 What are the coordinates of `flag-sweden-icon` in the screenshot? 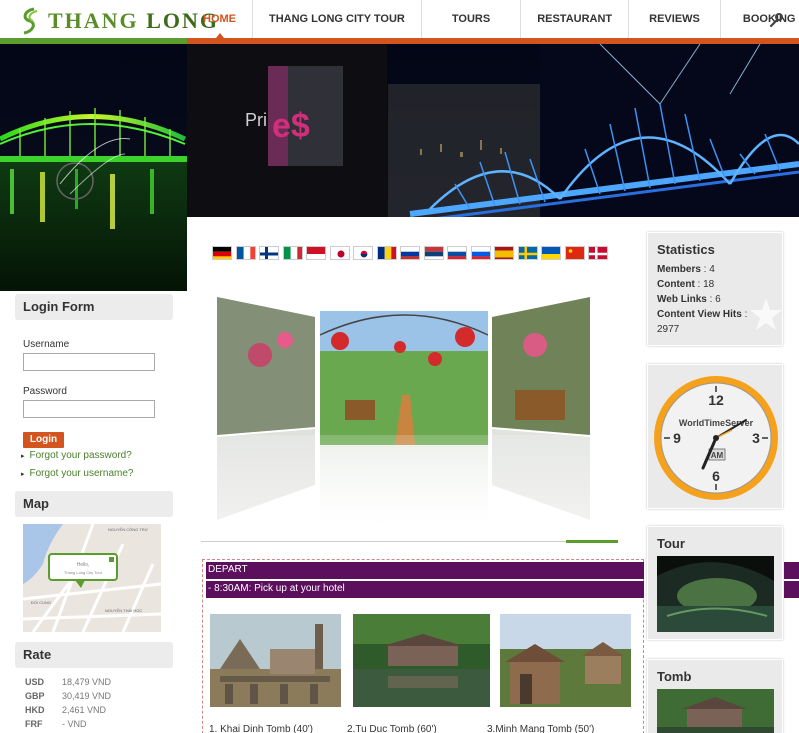 It's located at (527, 253).